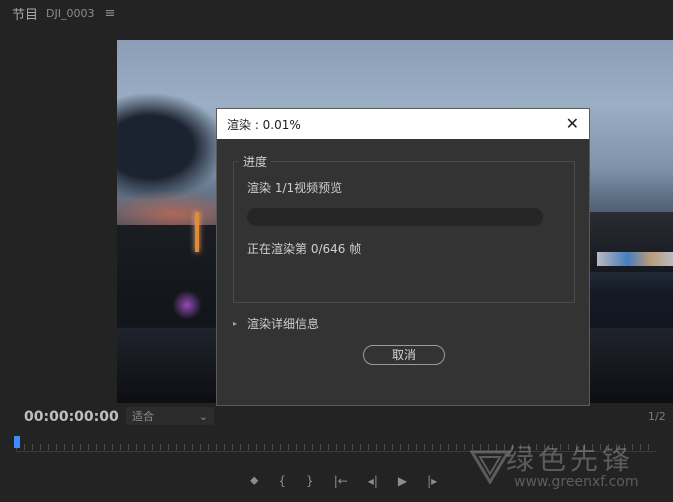 The image size is (673, 502). What do you see at coordinates (336, 13) in the screenshot?
I see `program-monitor-header: 节目 DJI_0003 ≡` at bounding box center [336, 13].